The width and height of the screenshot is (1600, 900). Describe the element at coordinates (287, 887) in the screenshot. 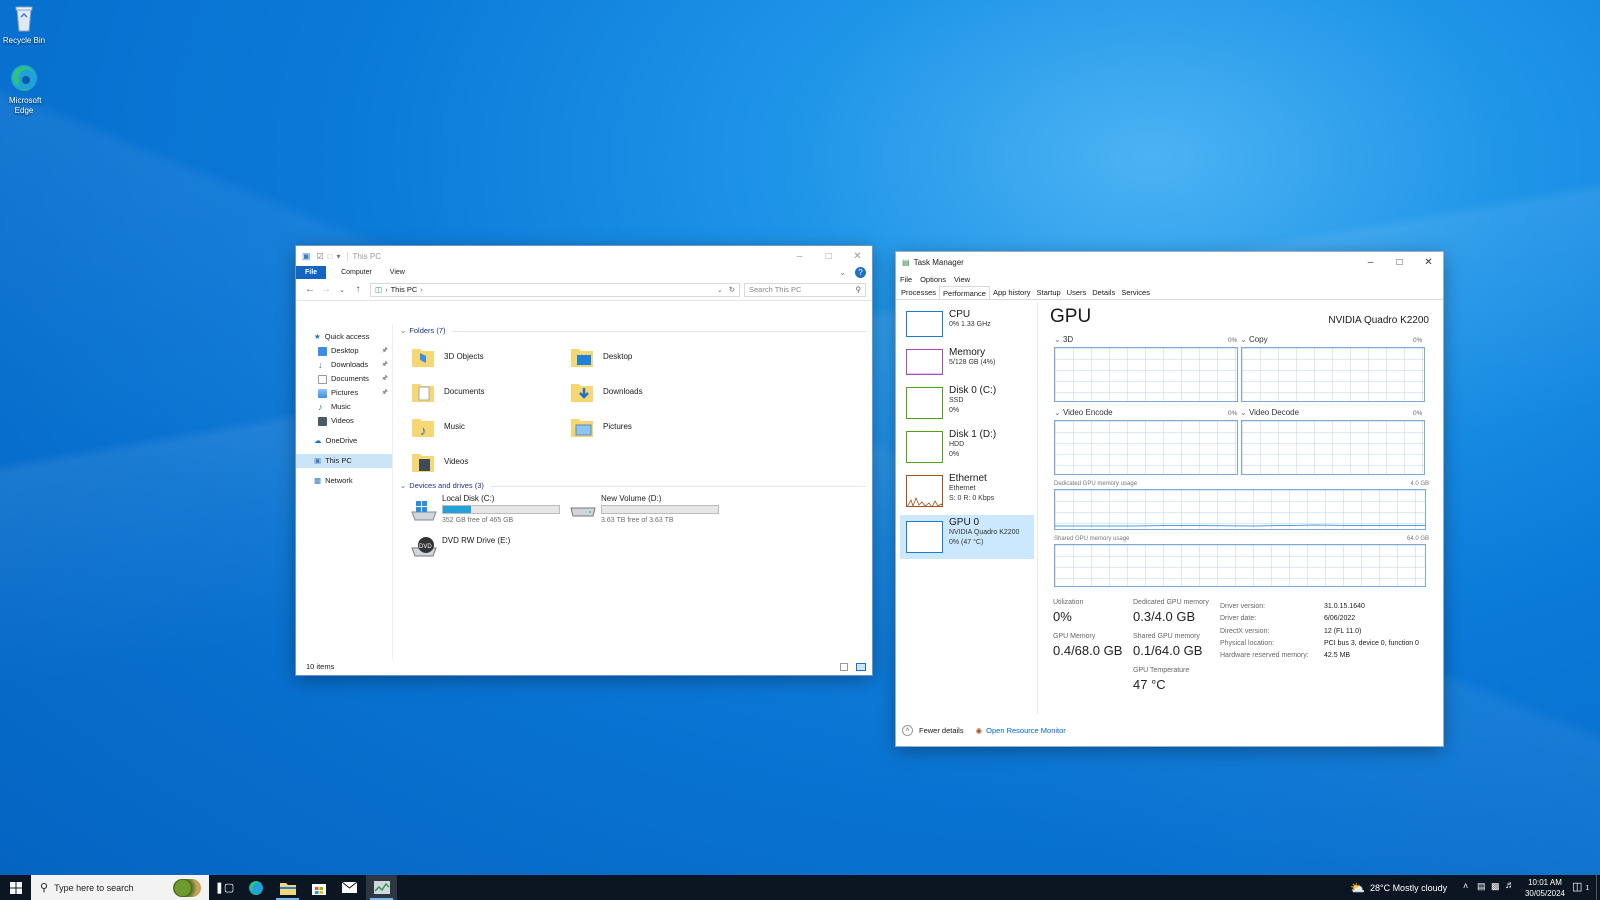

I see `taskbar-file-explorer` at that location.